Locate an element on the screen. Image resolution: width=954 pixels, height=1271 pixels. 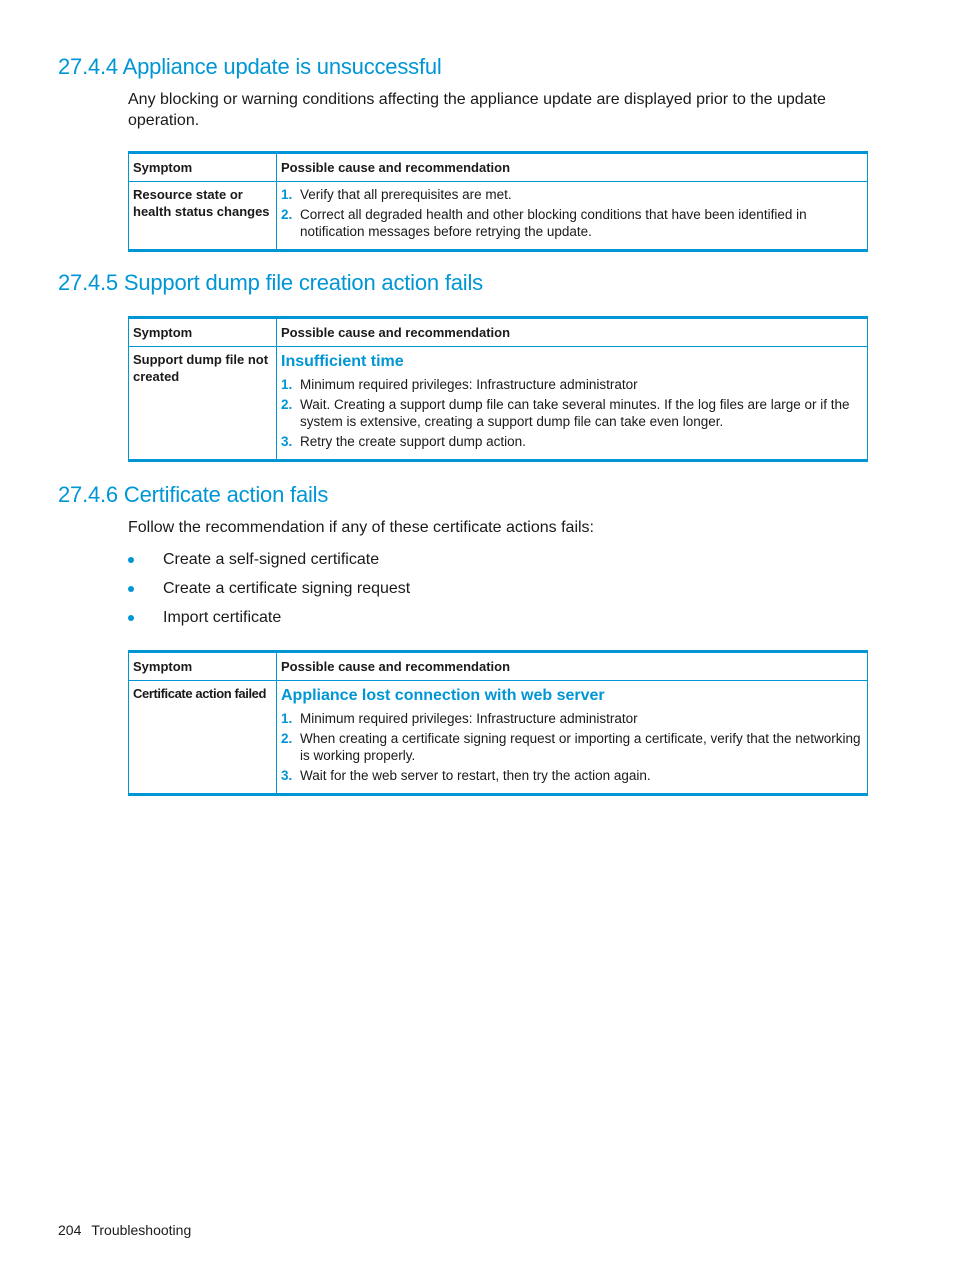
list-item-text: Import certificate is located at coordinates (222, 617).